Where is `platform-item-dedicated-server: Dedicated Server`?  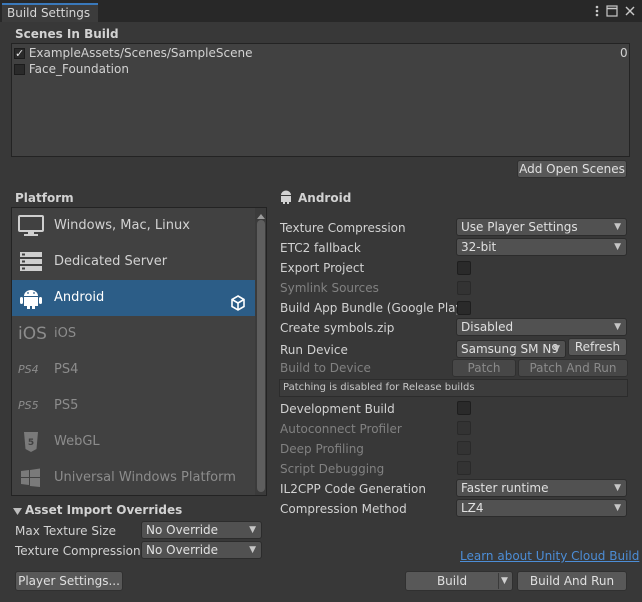
platform-item-dedicated-server: Dedicated Server is located at coordinates (132, 262).